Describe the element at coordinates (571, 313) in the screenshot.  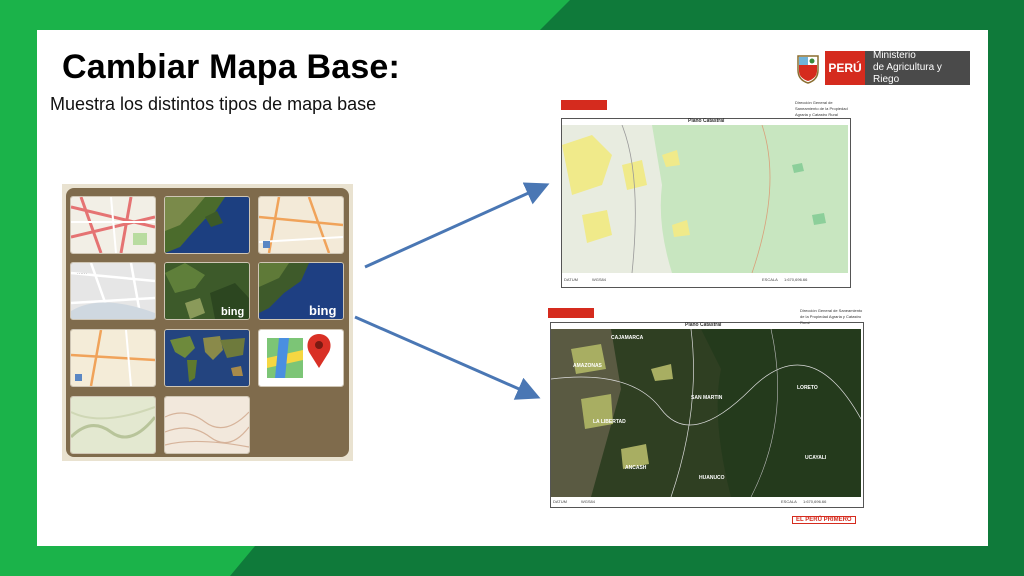
I see `map-bottom-logo` at that location.